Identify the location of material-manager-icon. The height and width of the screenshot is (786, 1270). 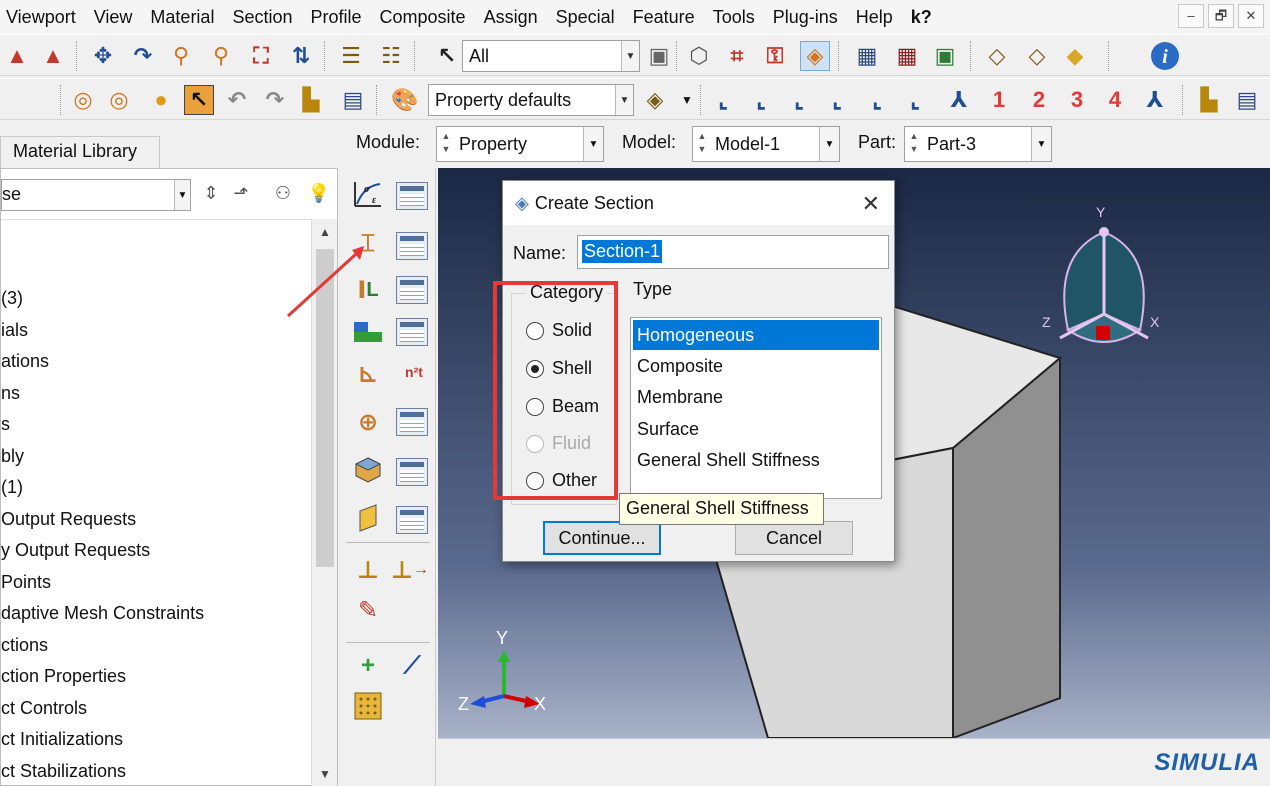
(412, 196).